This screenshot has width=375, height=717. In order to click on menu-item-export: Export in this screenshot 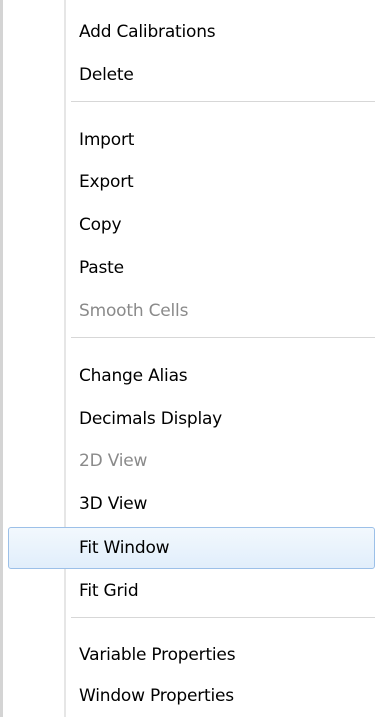, I will do `click(191, 182)`.